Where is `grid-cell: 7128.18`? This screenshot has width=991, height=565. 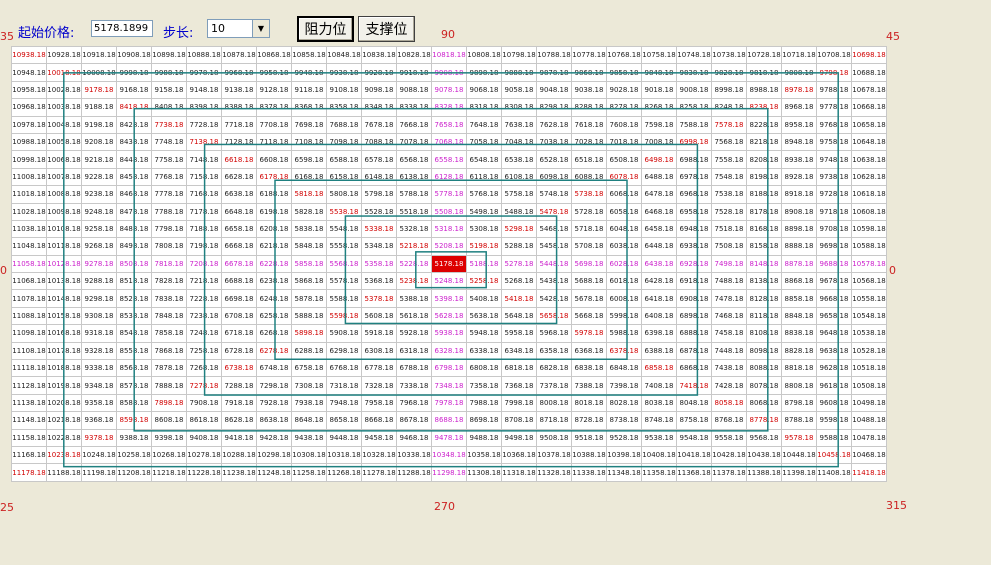 grid-cell: 7128.18 is located at coordinates (239, 142).